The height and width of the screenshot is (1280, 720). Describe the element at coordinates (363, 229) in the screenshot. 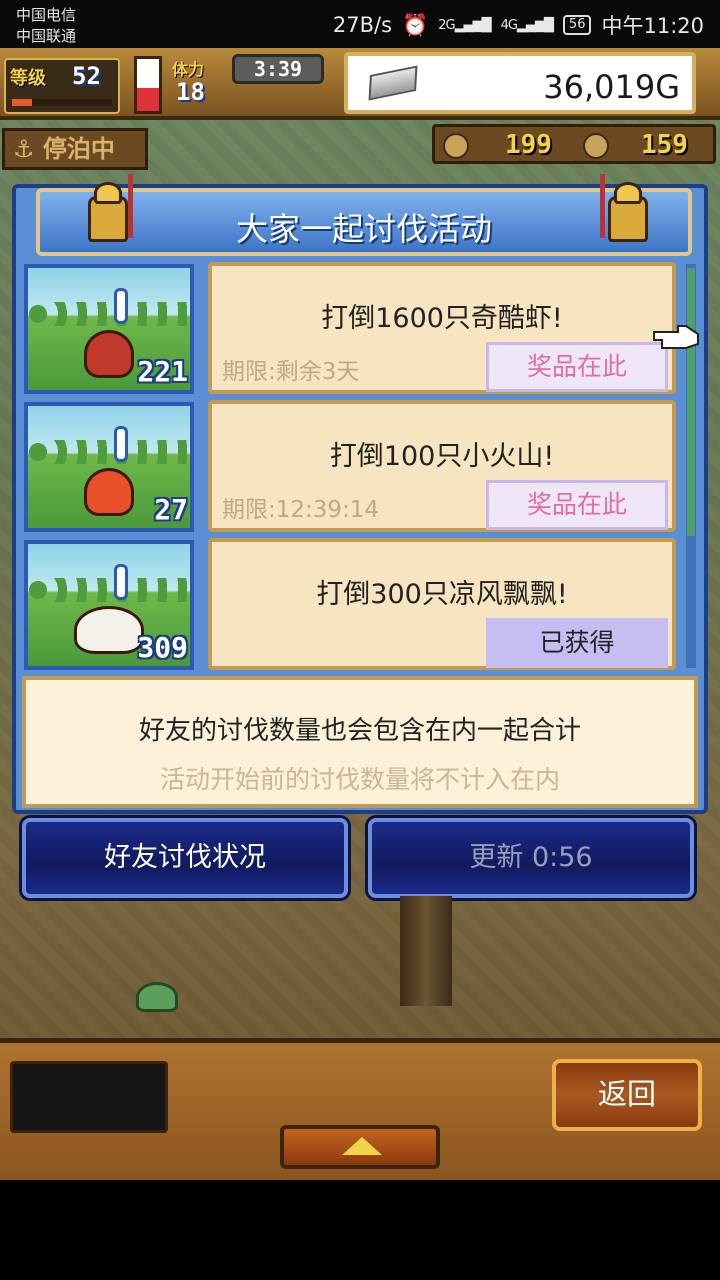

I see `dialog-title: 大家一起讨伐活动` at that location.